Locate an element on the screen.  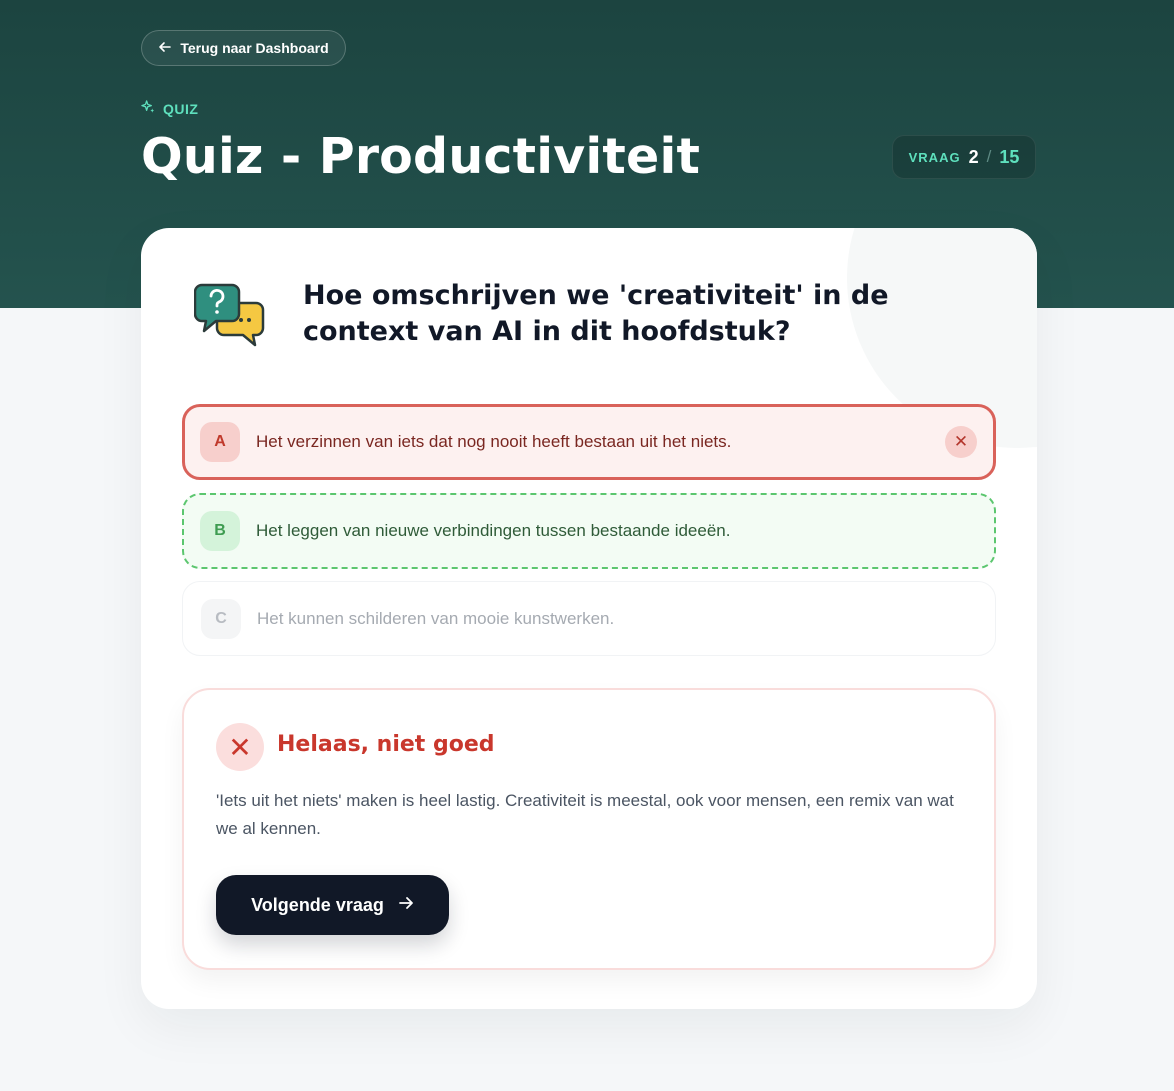
progress-label: VRAAG is located at coordinates (934, 157).